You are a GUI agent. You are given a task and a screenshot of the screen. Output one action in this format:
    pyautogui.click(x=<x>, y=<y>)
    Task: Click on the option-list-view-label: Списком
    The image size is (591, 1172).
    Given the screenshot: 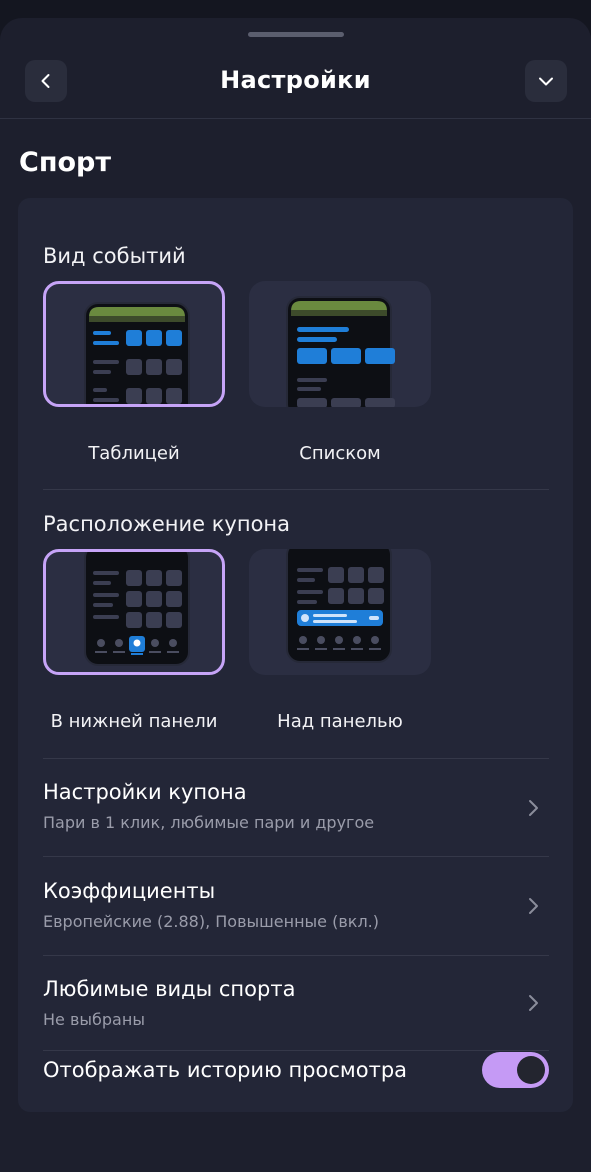 What is the action you would take?
    pyautogui.click(x=340, y=453)
    